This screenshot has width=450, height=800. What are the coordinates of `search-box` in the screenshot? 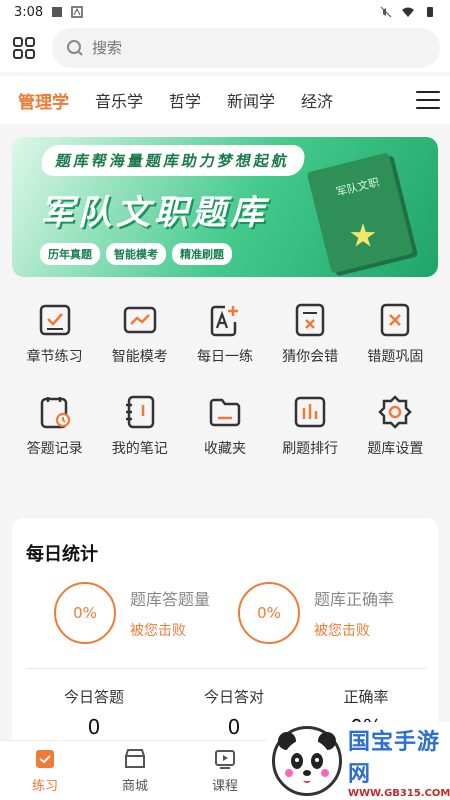 It's located at (246, 48).